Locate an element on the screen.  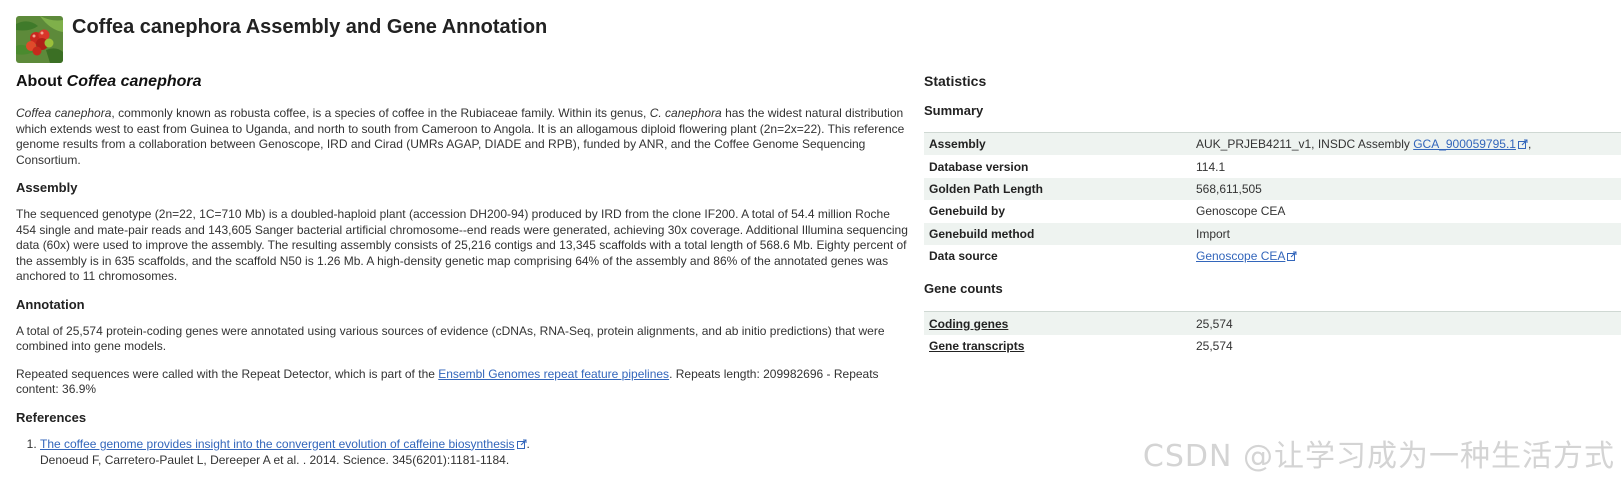
annotation-heading: Annotation is located at coordinates (50, 304).